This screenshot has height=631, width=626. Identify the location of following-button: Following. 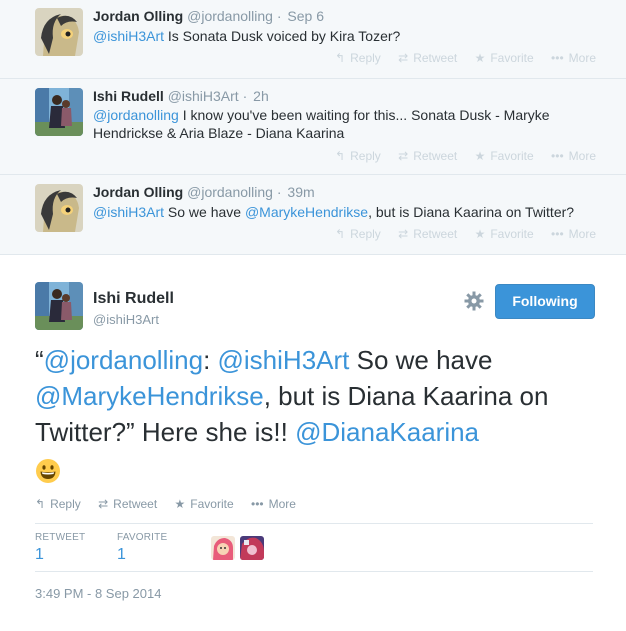
(545, 301).